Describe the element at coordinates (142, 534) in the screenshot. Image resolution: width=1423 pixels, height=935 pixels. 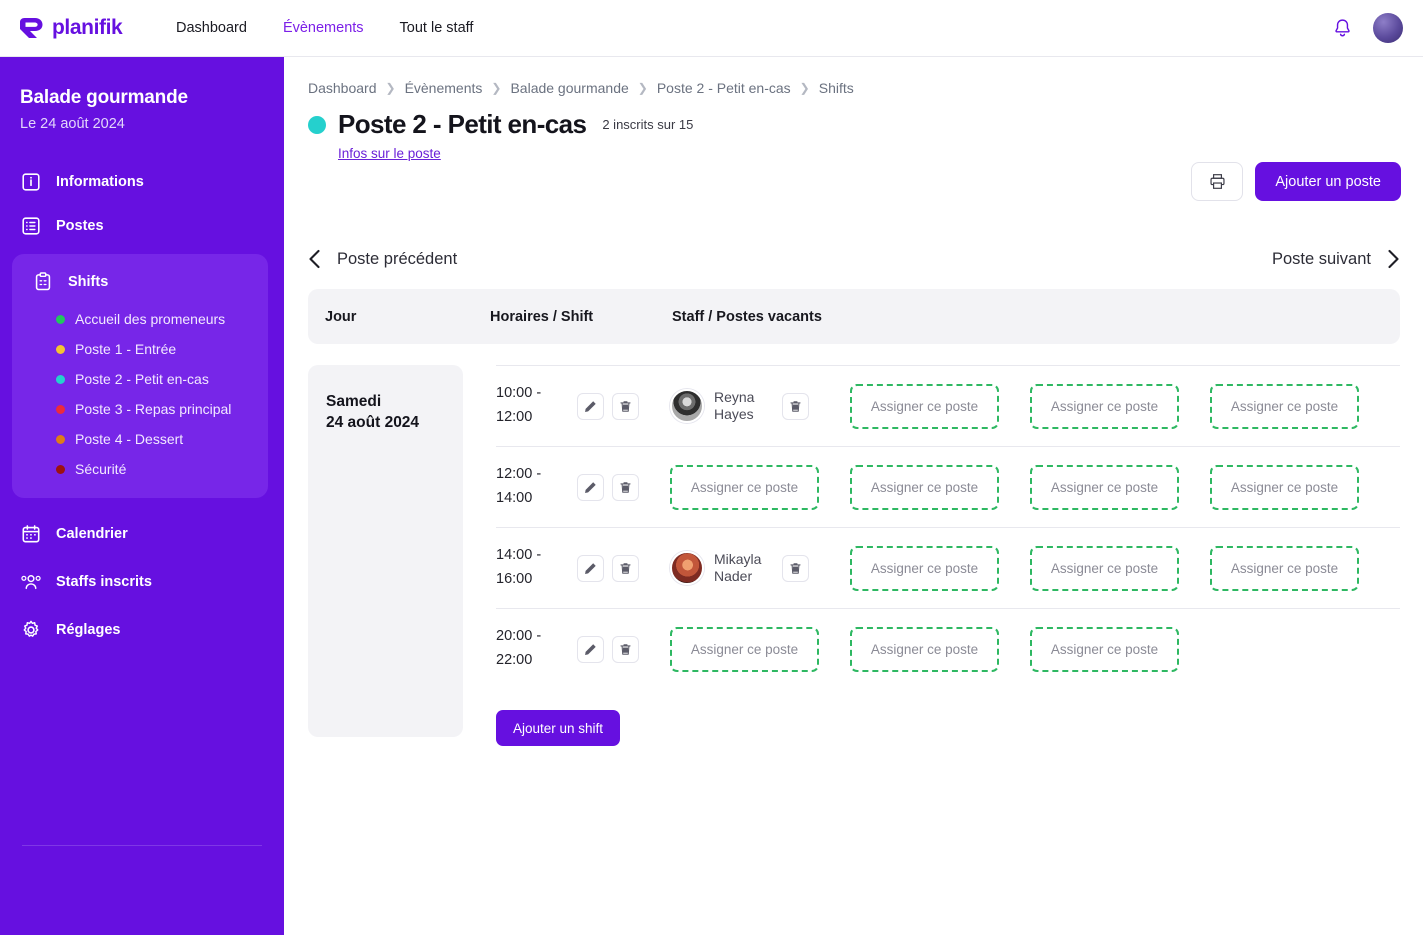
I see `sidebar-item-calendrier: Calendrier` at that location.